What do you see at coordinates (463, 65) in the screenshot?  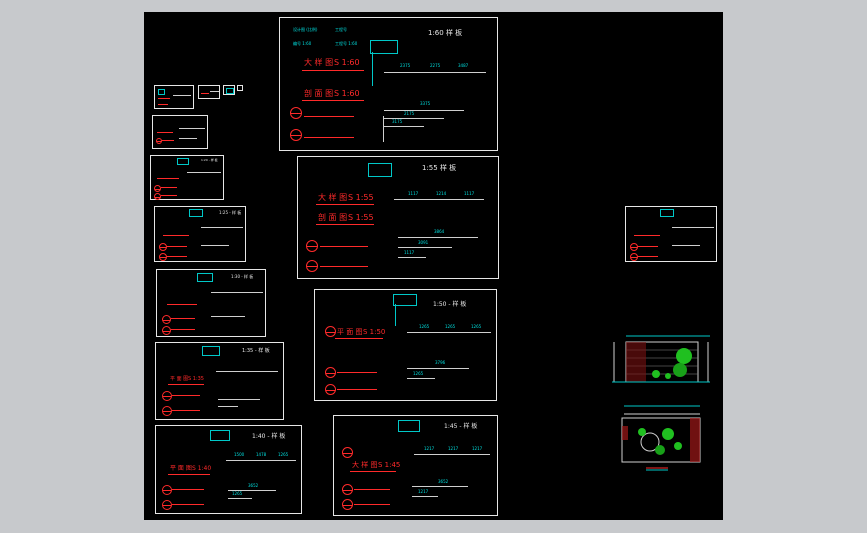 I see `dimension-text: 3487` at bounding box center [463, 65].